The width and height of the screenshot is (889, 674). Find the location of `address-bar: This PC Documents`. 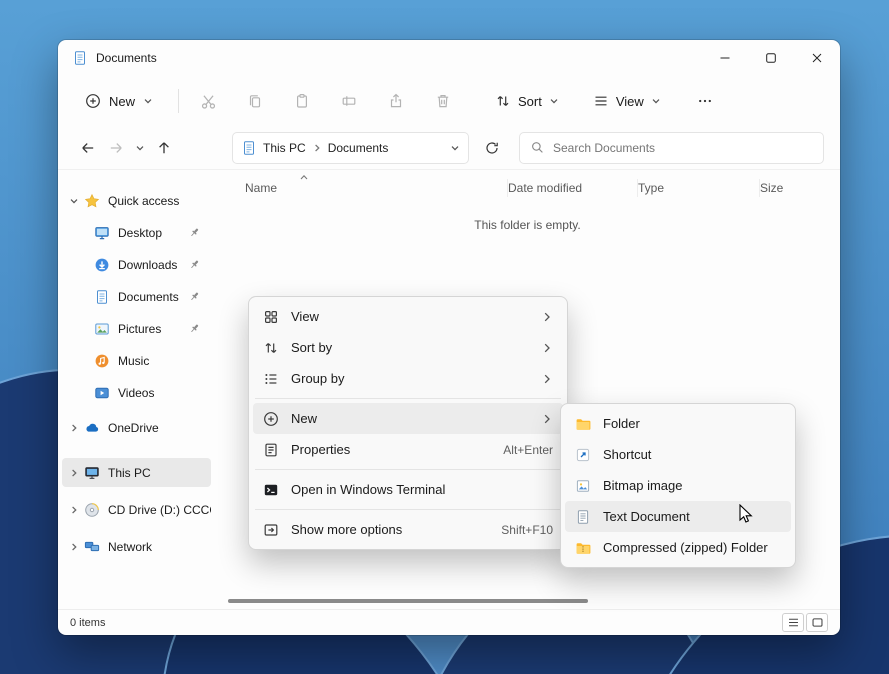

address-bar: This PC Documents is located at coordinates (350, 147).